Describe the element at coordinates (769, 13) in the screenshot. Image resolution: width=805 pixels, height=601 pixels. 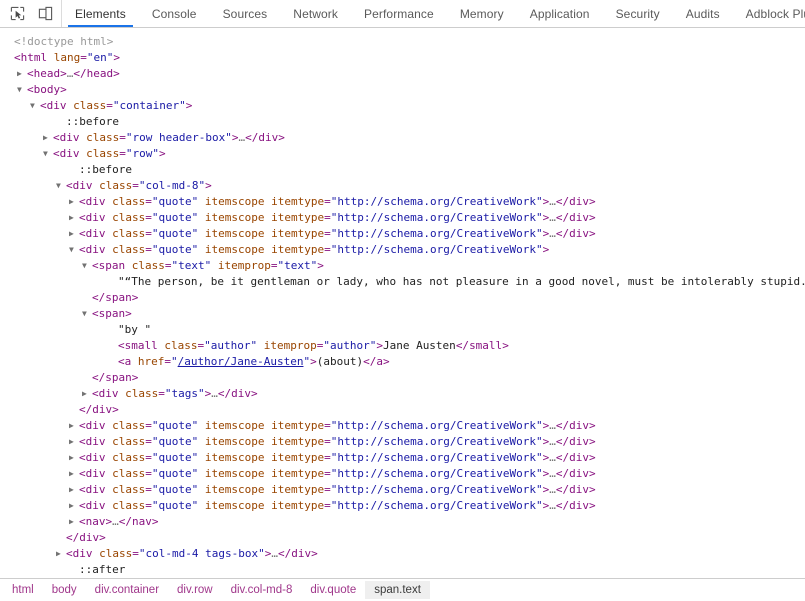
I see `tab-adblock-plus: Adblock Plus` at that location.